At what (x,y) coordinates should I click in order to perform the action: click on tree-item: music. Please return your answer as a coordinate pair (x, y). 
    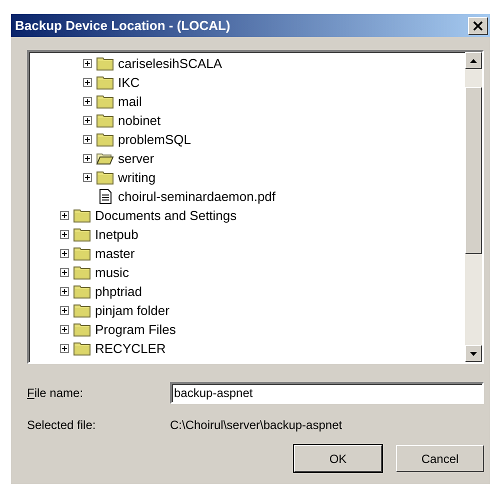
    Looking at the image, I should click on (112, 272).